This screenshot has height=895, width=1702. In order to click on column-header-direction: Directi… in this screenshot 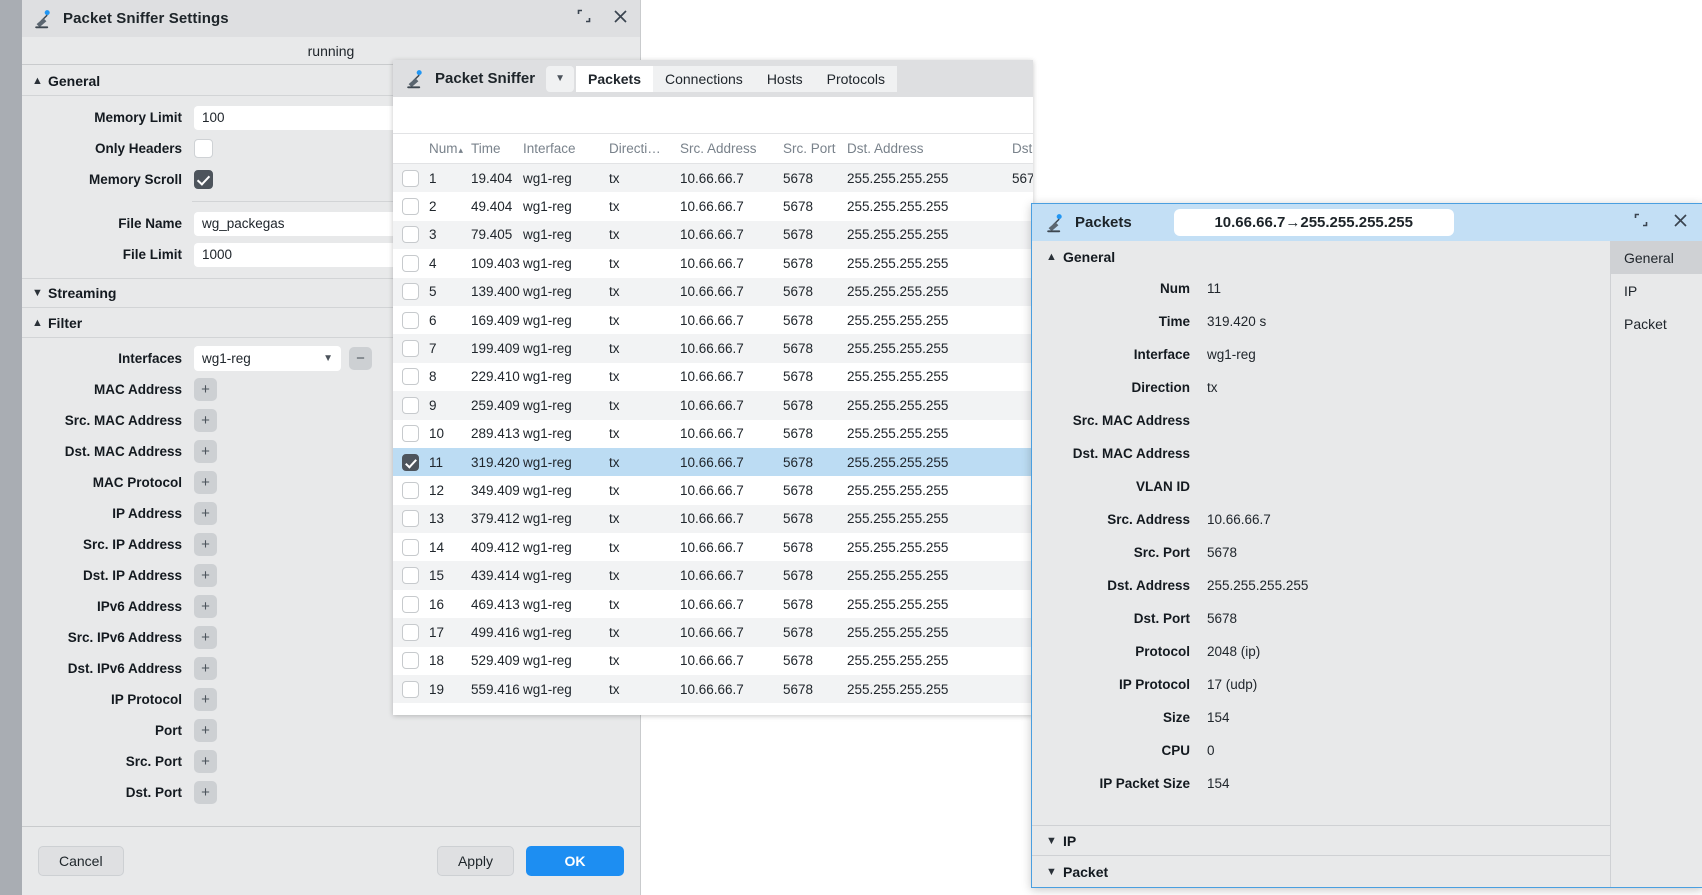, I will do `click(642, 148)`.